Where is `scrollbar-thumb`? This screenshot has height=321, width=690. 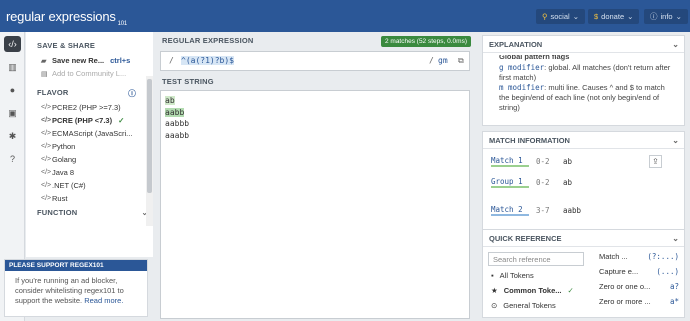
scrollbar-thumb is located at coordinates (149, 136).